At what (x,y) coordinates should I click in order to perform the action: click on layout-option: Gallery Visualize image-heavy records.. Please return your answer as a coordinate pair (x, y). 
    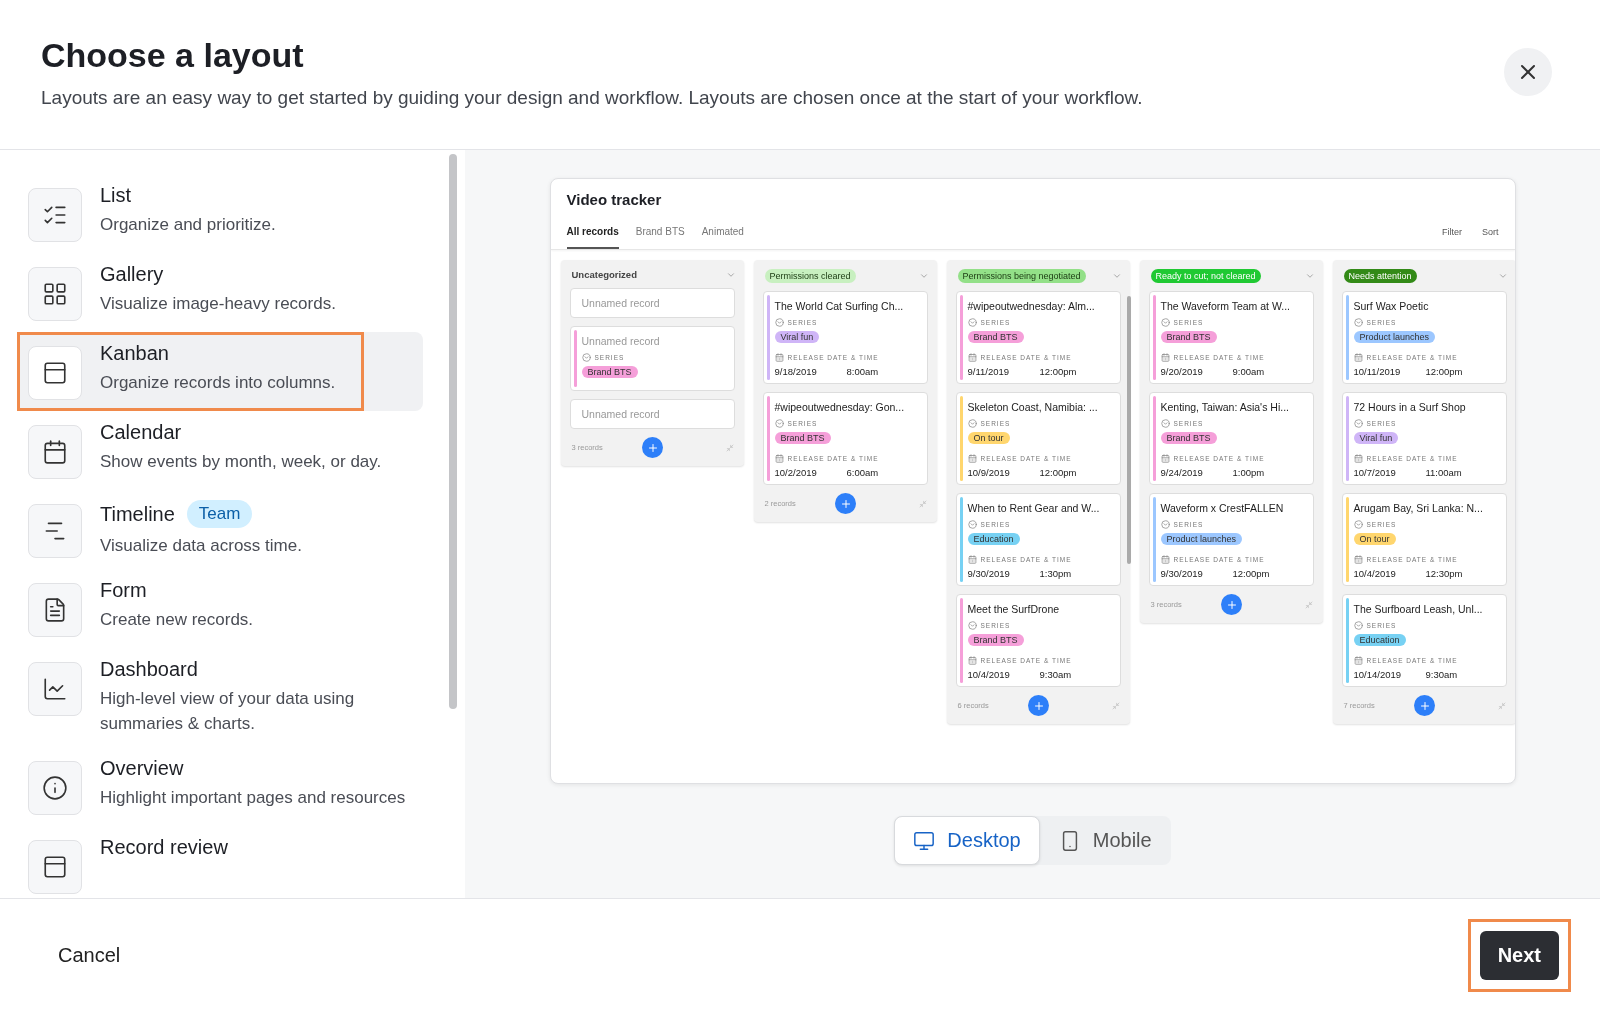
    Looking at the image, I should click on (220, 292).